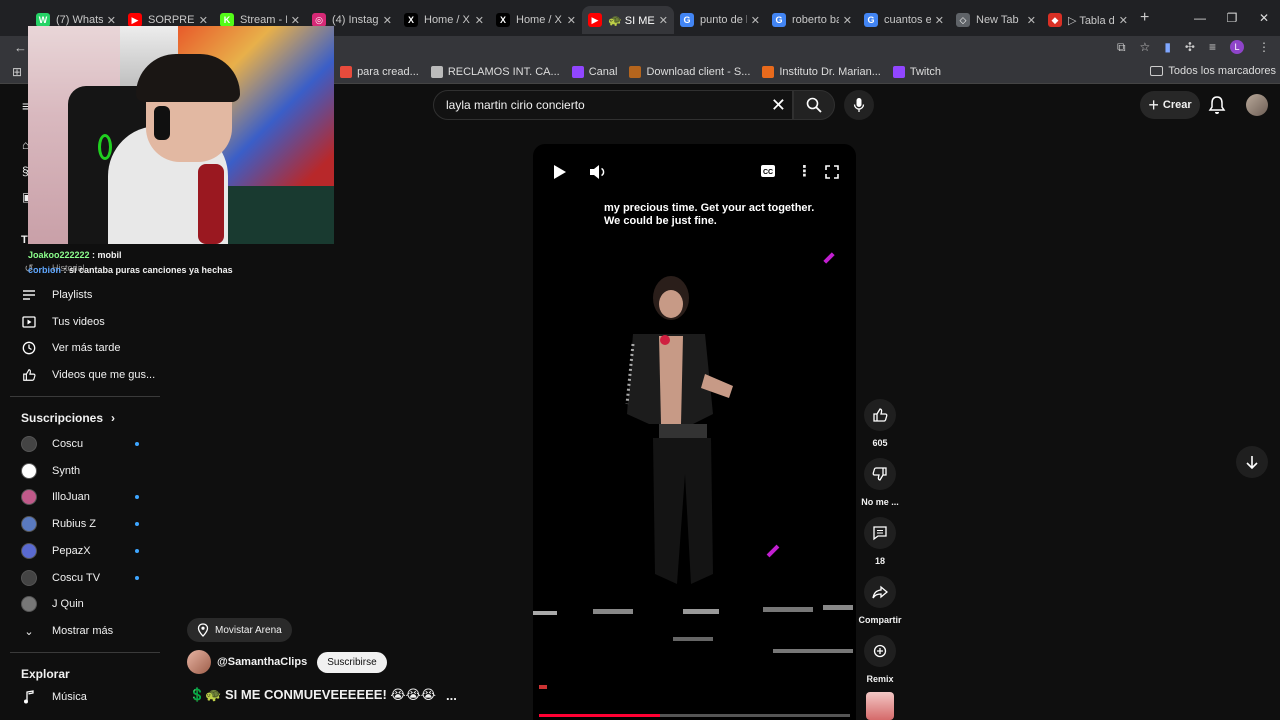 This screenshot has width=1280, height=720. I want to click on profile-avatar: L, so click(1237, 47).